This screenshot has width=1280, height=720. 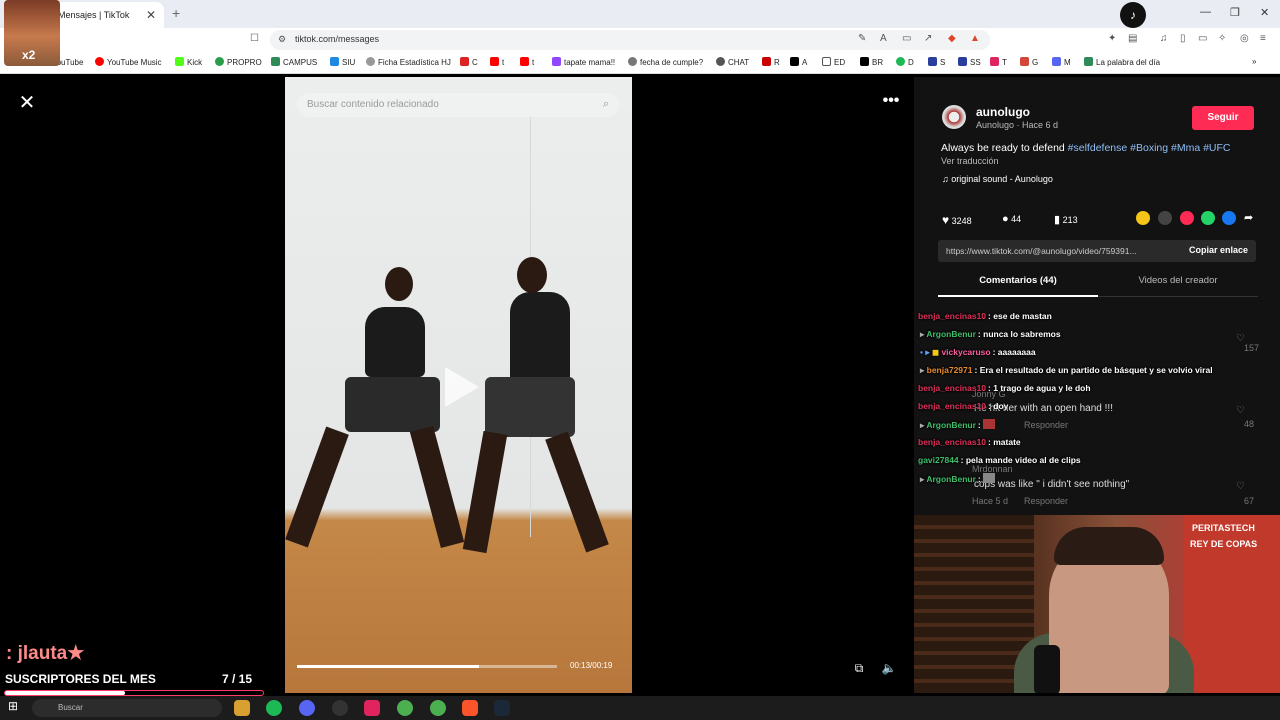 What do you see at coordinates (583, 62) in the screenshot?
I see `bookmark-tapate: tapate mama!!` at bounding box center [583, 62].